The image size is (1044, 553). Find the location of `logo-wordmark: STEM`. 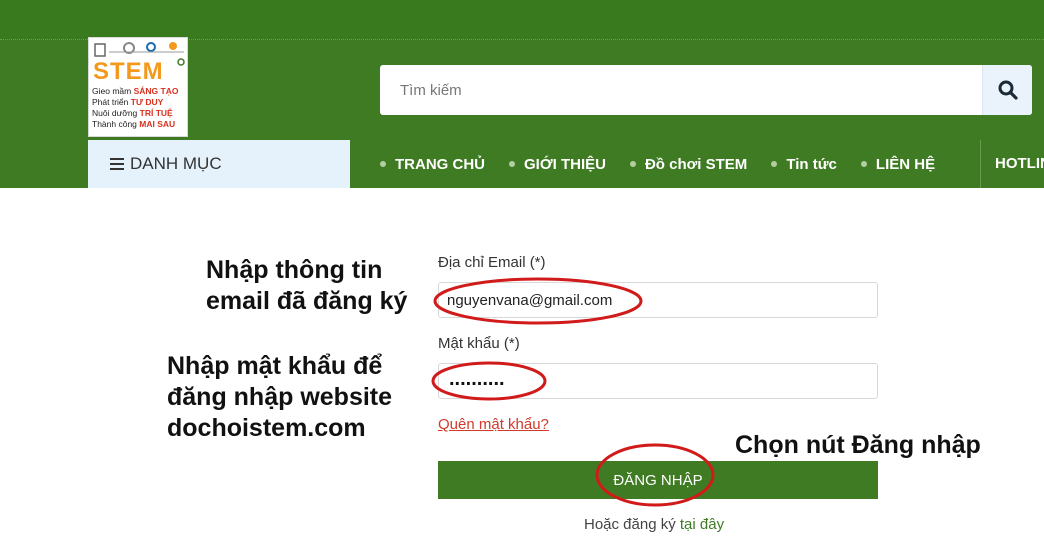

logo-wordmark: STEM is located at coordinates (128, 71).